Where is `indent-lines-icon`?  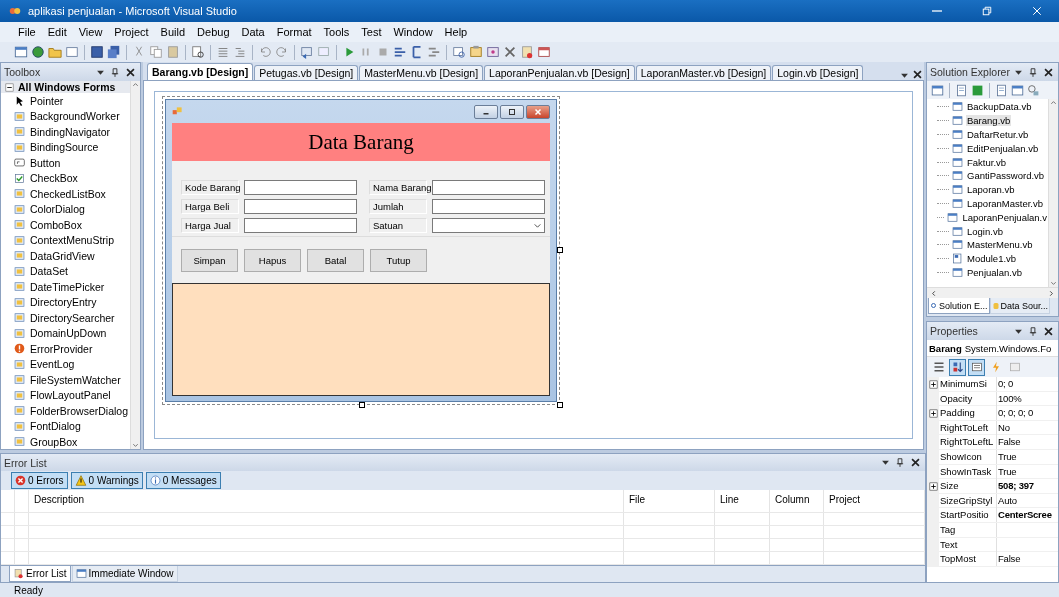 indent-lines-icon is located at coordinates (240, 52).